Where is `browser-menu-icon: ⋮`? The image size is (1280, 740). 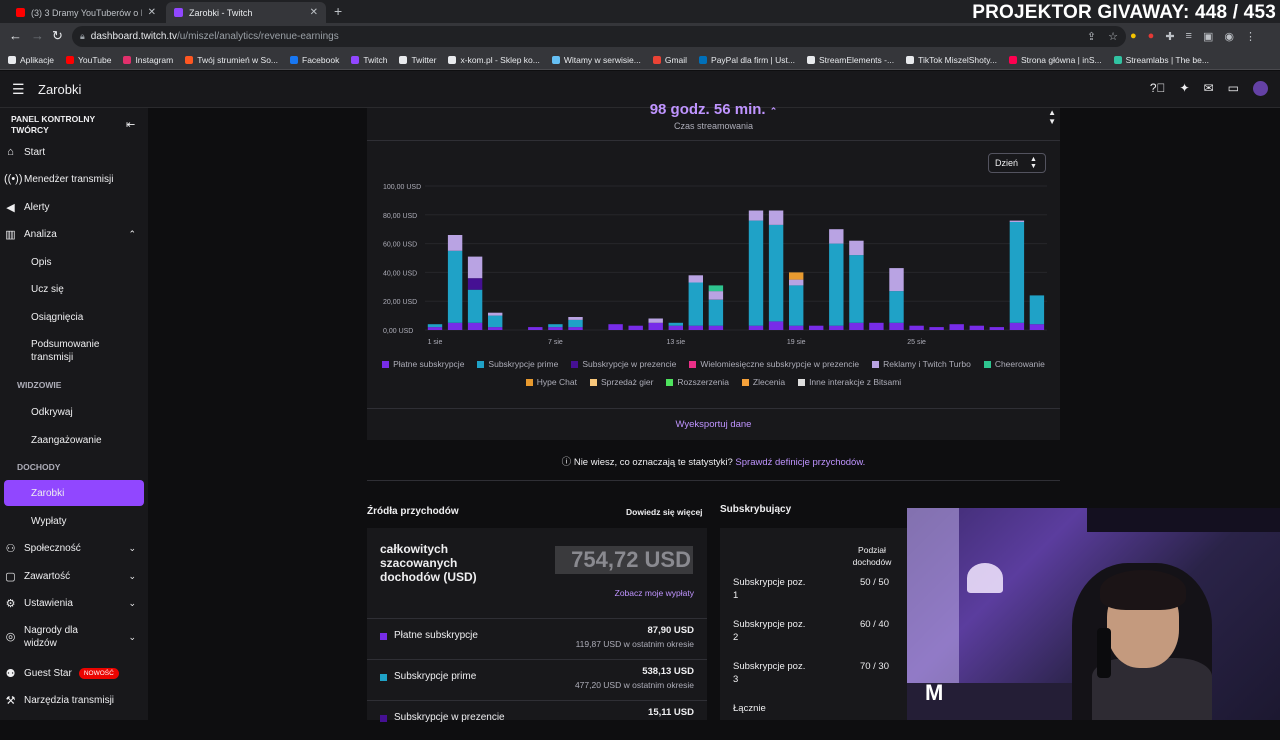
browser-menu-icon: ⋮ is located at coordinates (1250, 36).